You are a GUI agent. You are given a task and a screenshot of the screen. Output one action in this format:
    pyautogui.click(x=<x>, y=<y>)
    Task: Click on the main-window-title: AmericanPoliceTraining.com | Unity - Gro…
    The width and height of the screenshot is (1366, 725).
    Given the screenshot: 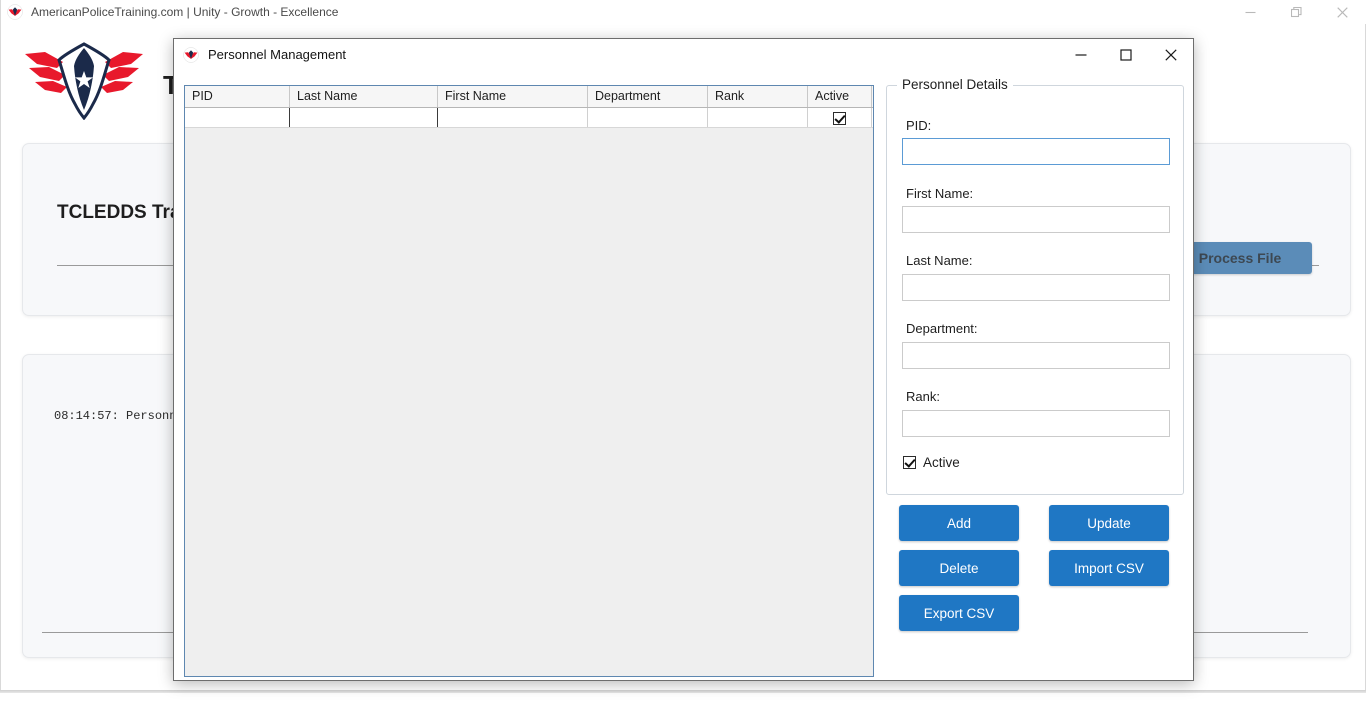 What is the action you would take?
    pyautogui.click(x=185, y=12)
    